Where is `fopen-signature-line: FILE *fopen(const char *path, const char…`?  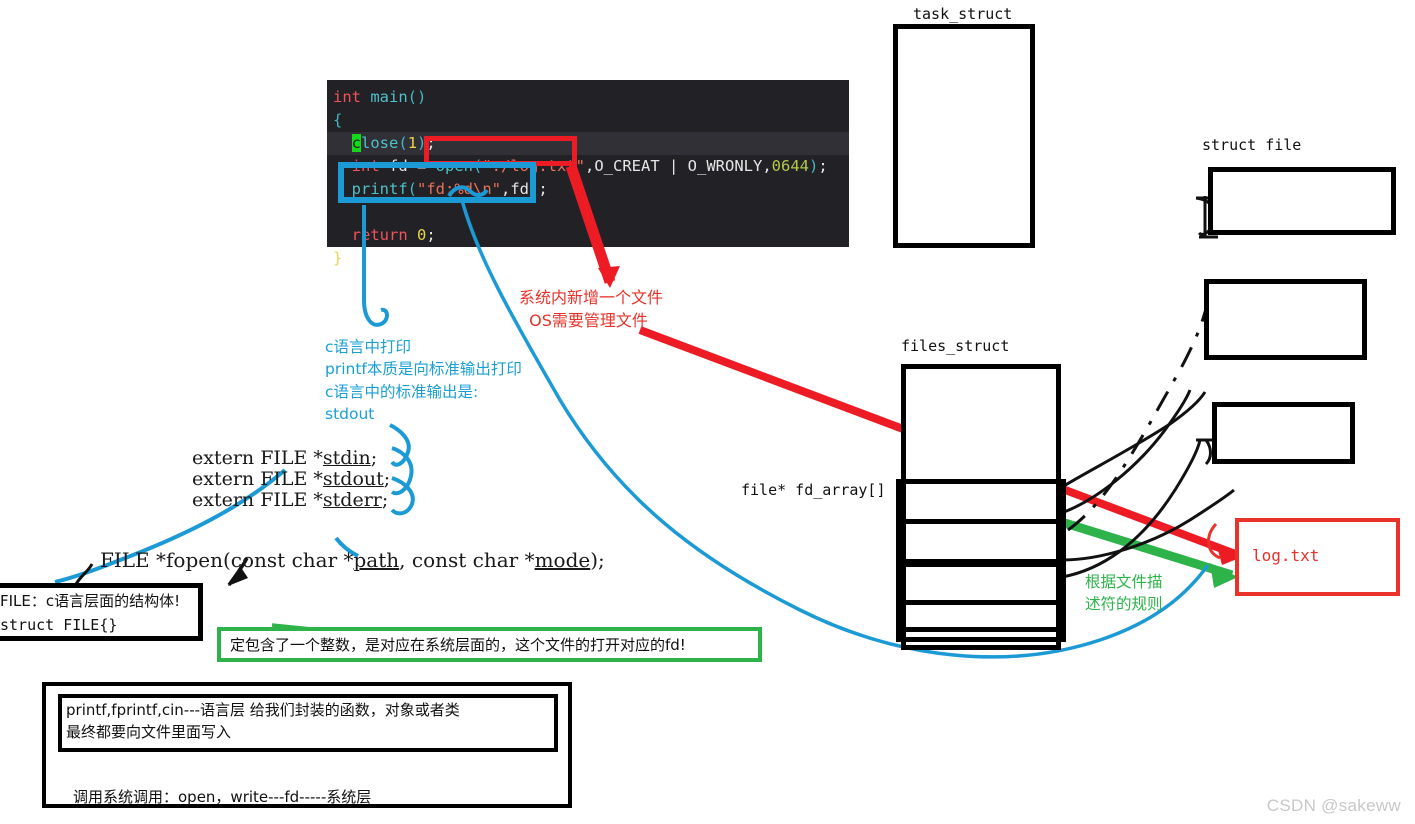
fopen-signature-line: FILE *fopen(const char *path, const char… is located at coordinates (352, 560).